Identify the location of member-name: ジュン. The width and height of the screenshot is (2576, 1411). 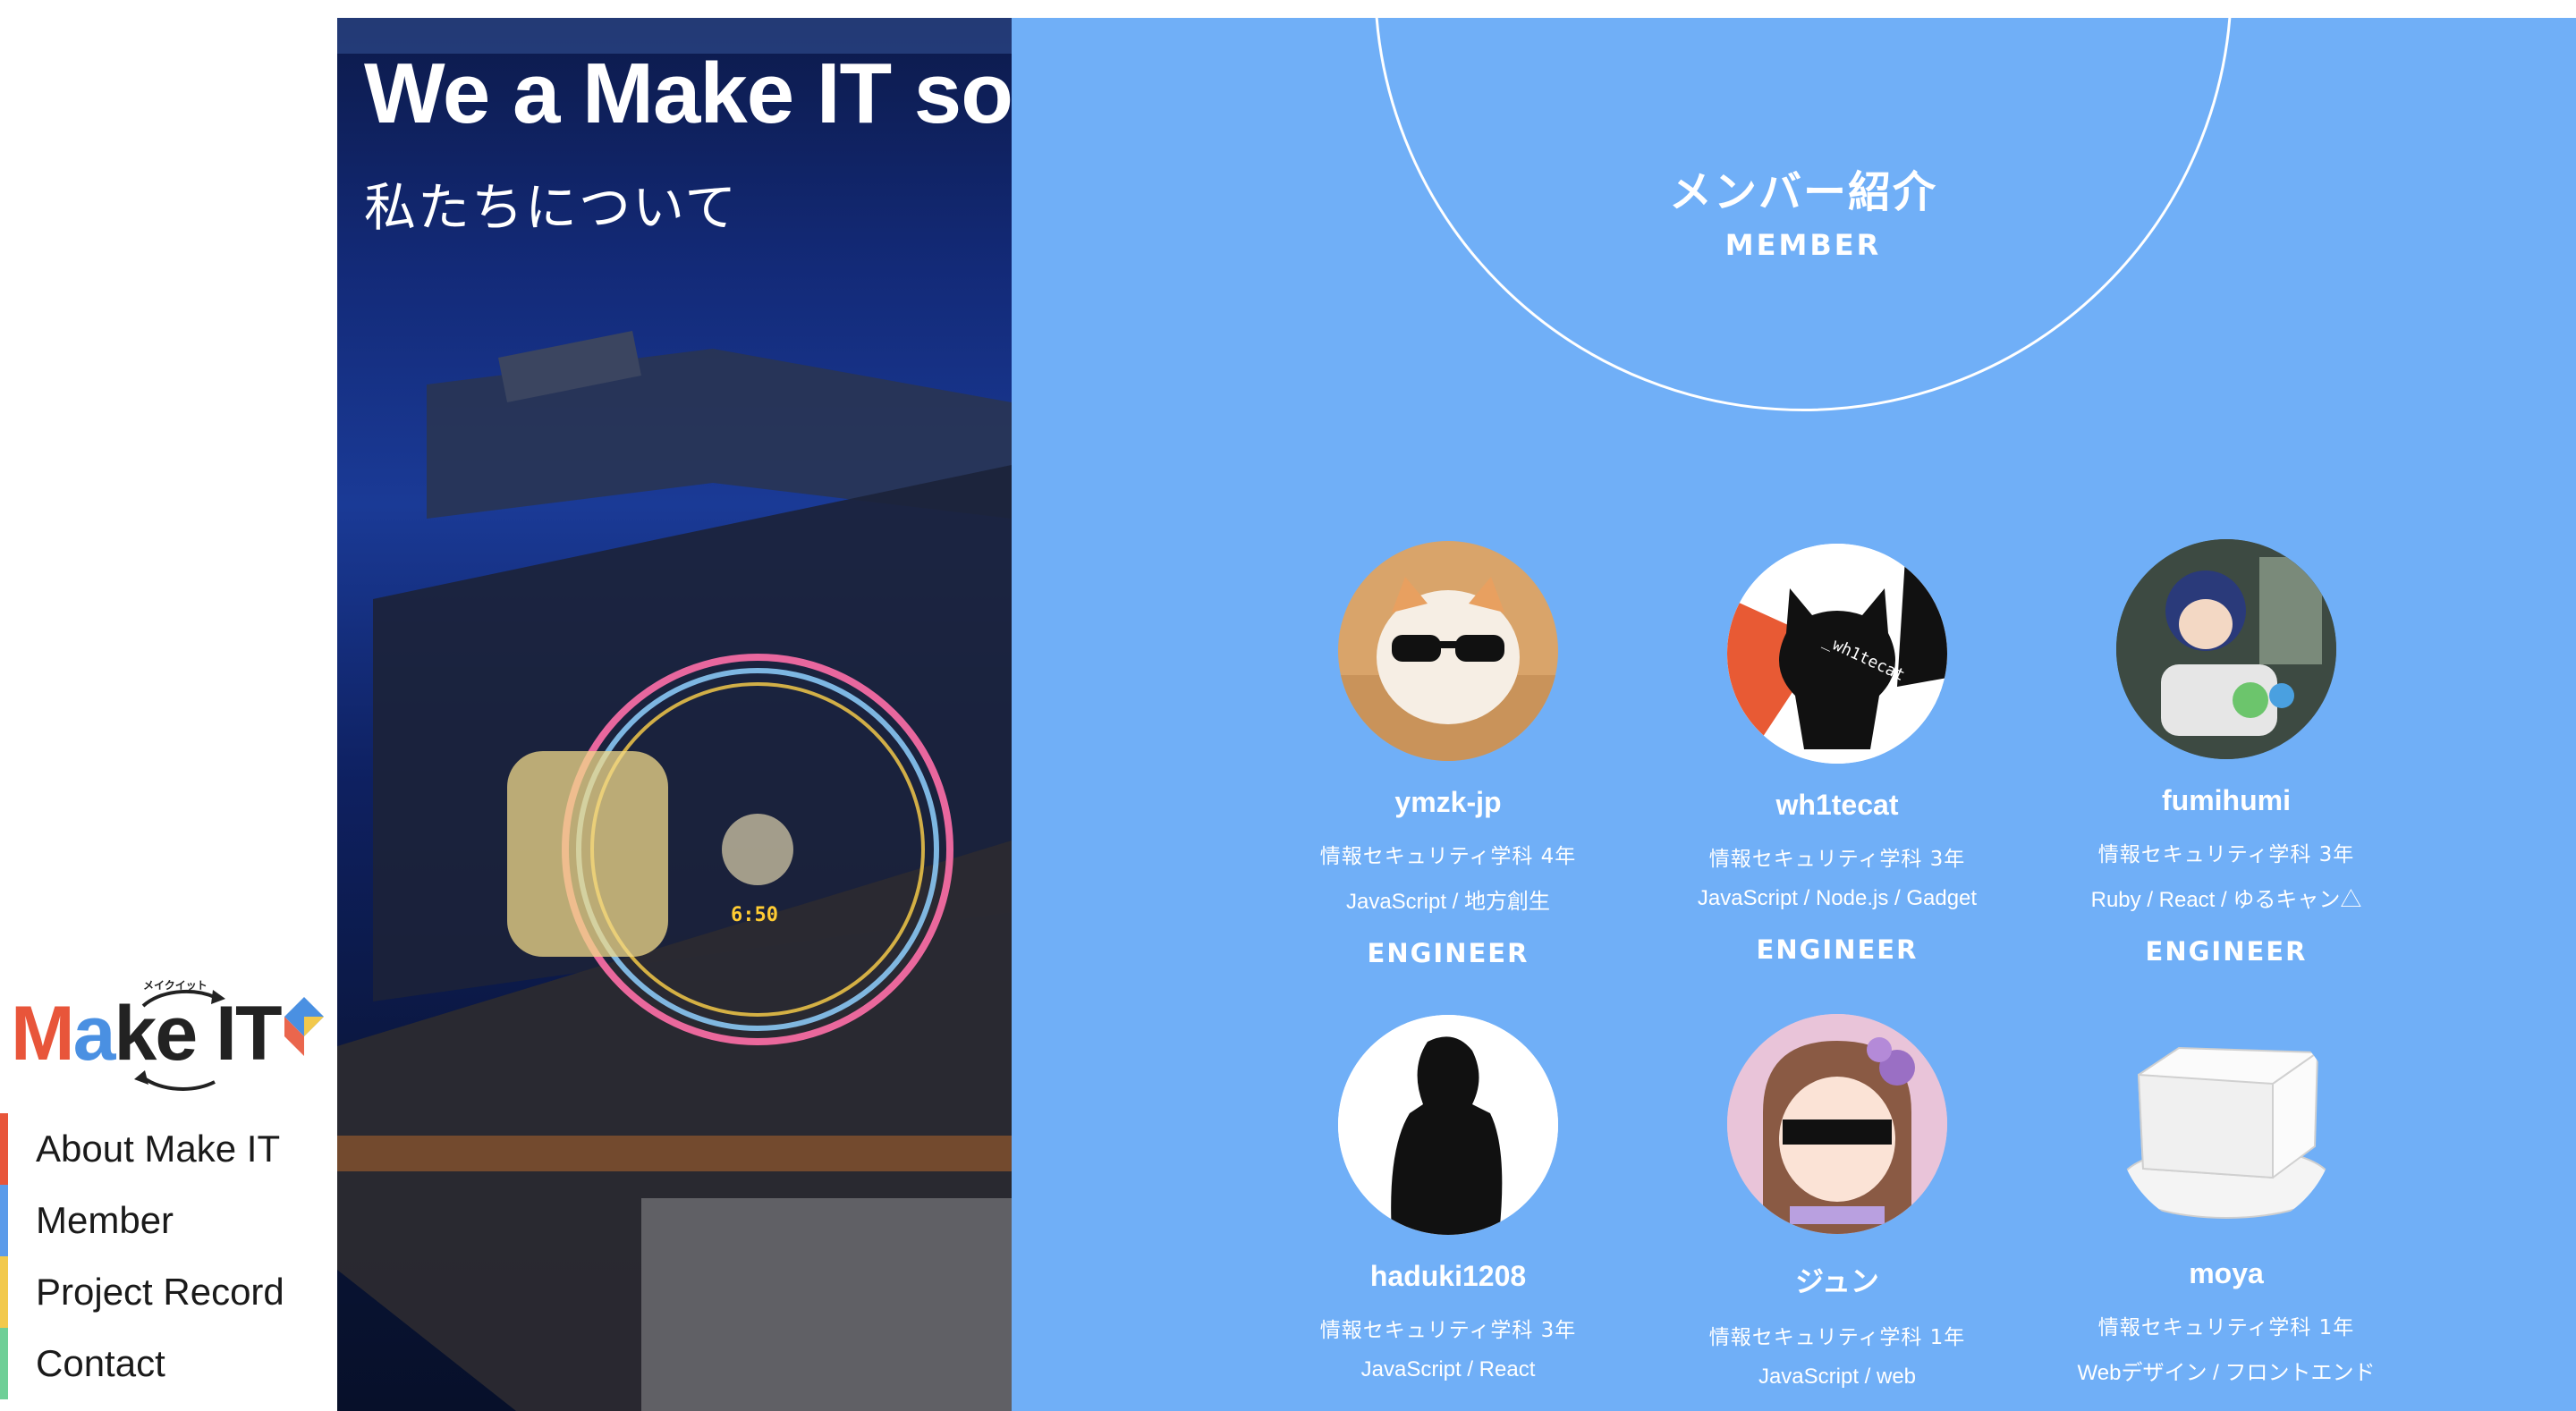
(1837, 1281).